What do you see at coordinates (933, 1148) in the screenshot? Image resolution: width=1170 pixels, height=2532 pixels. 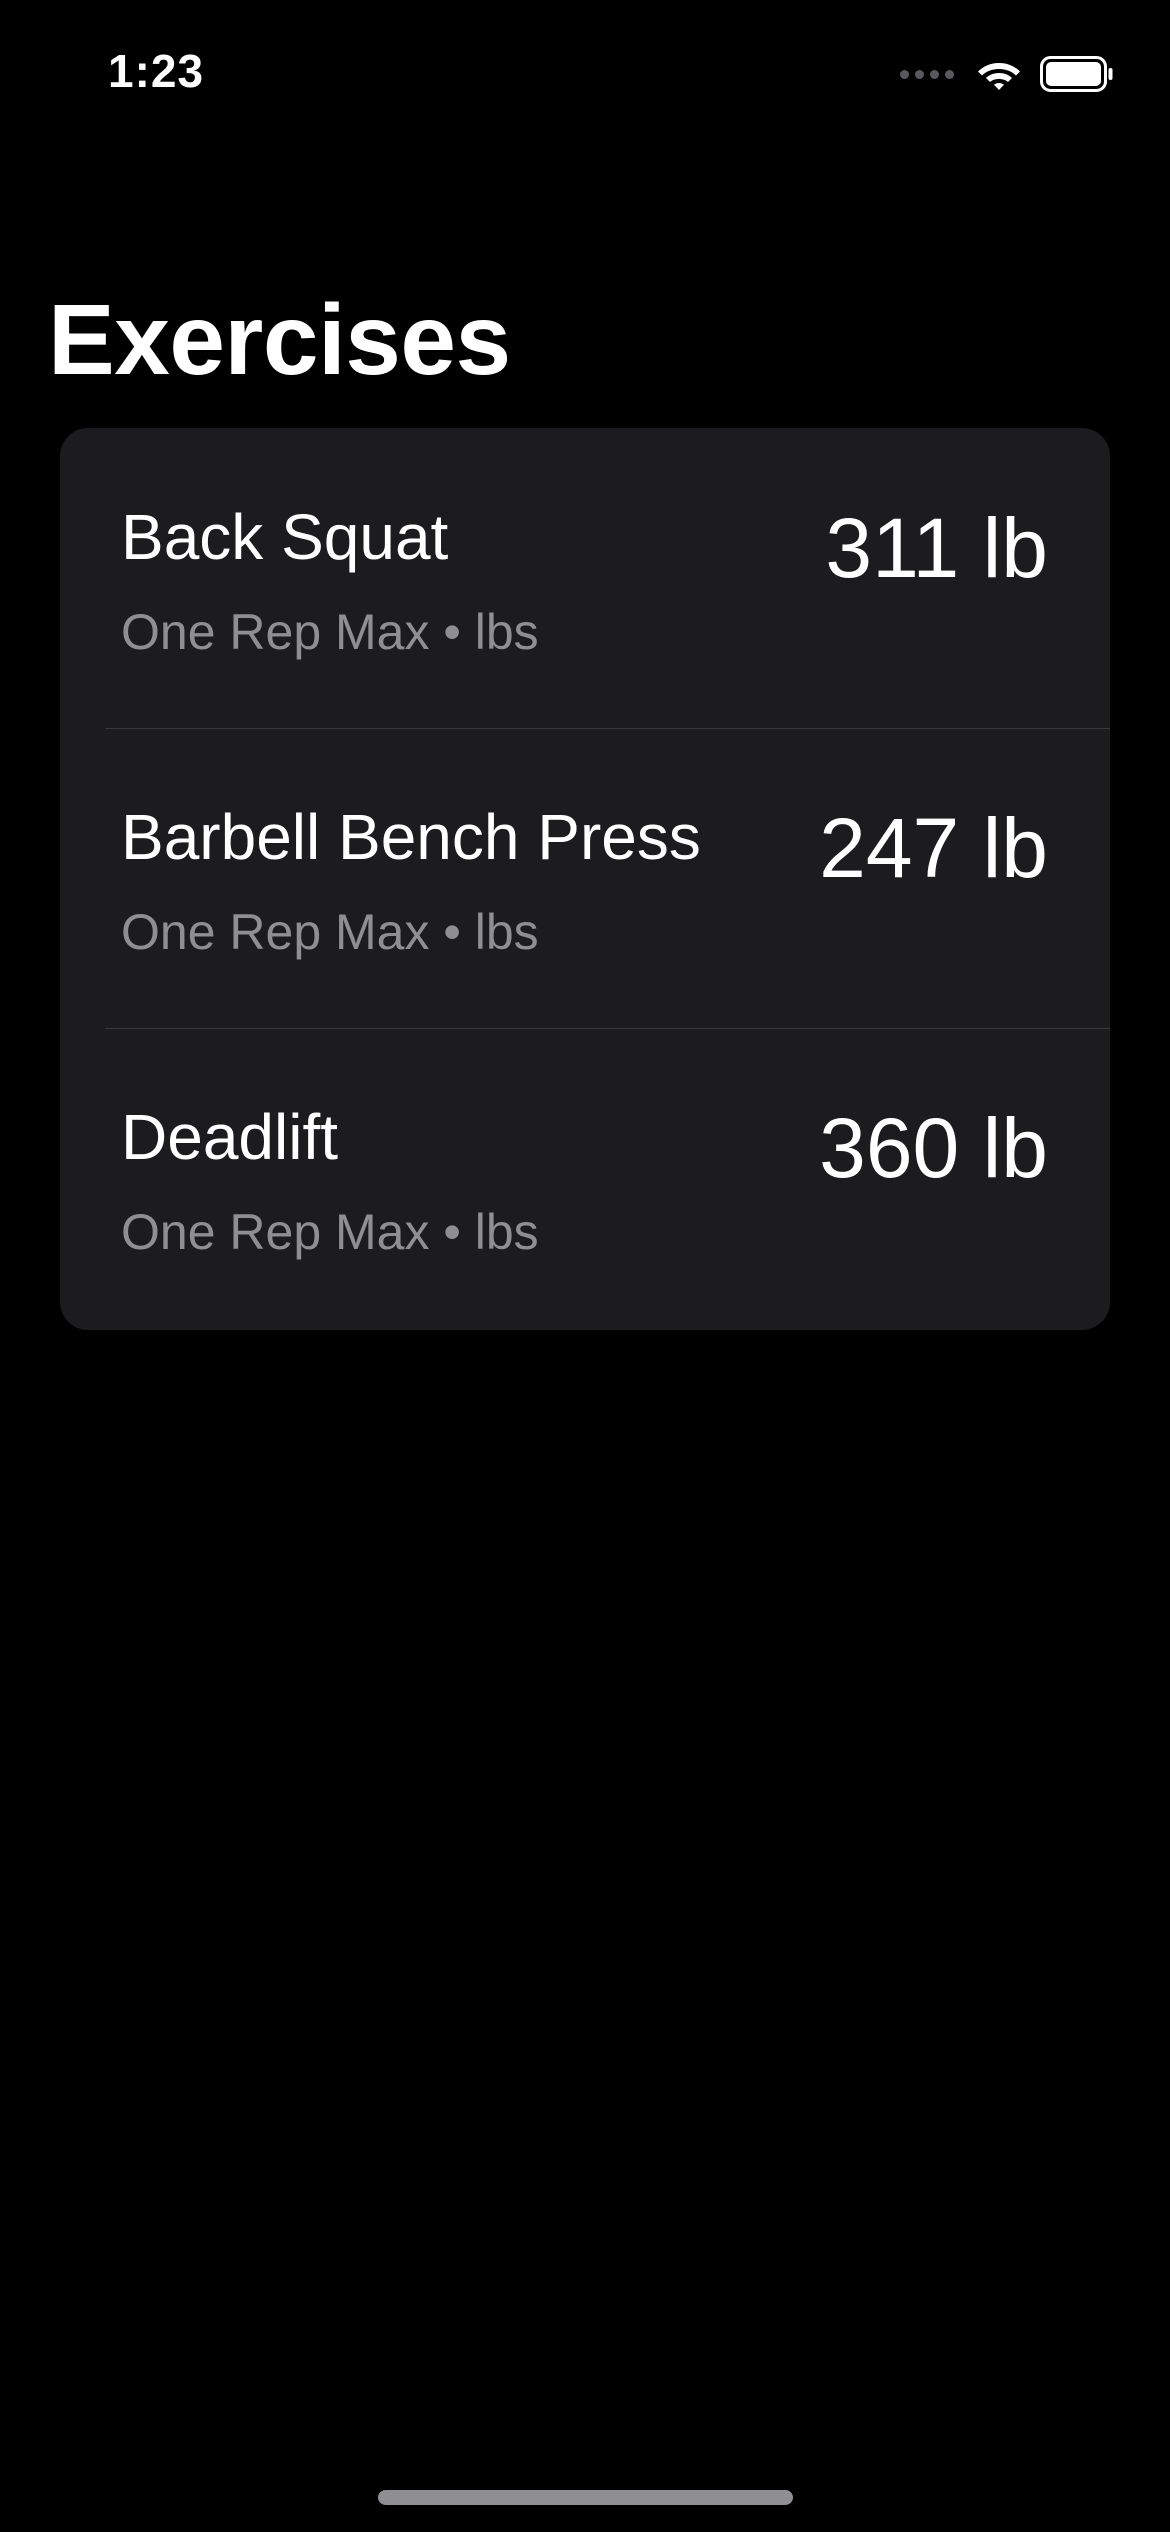 I see `exercise-value: 360 lb` at bounding box center [933, 1148].